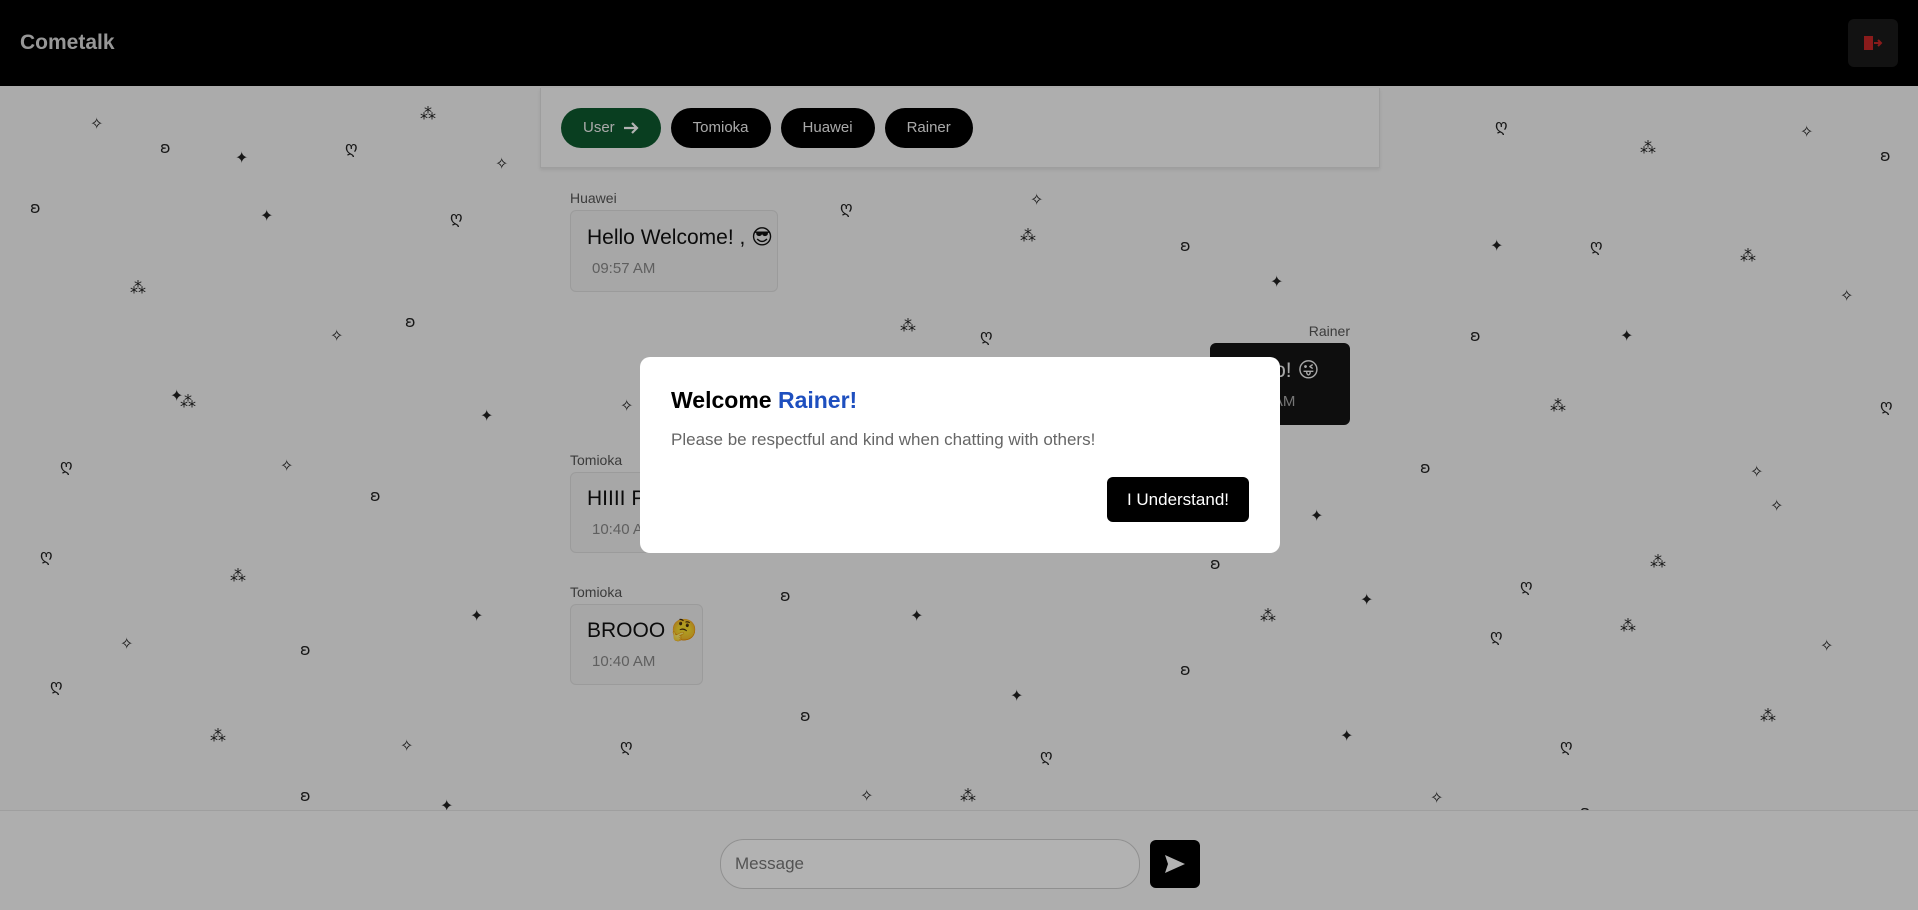  Describe the element at coordinates (1177, 499) in the screenshot. I see `understand-button: I Understand!` at that location.